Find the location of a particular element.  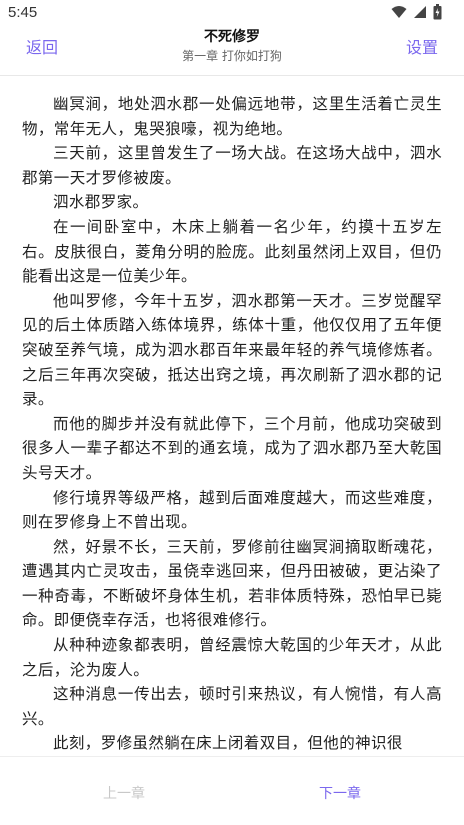

paragraph: 从种种迹象都表明，曾经震惊大乾国的少年天才，从此之后，沦为废人。 is located at coordinates (232, 657).